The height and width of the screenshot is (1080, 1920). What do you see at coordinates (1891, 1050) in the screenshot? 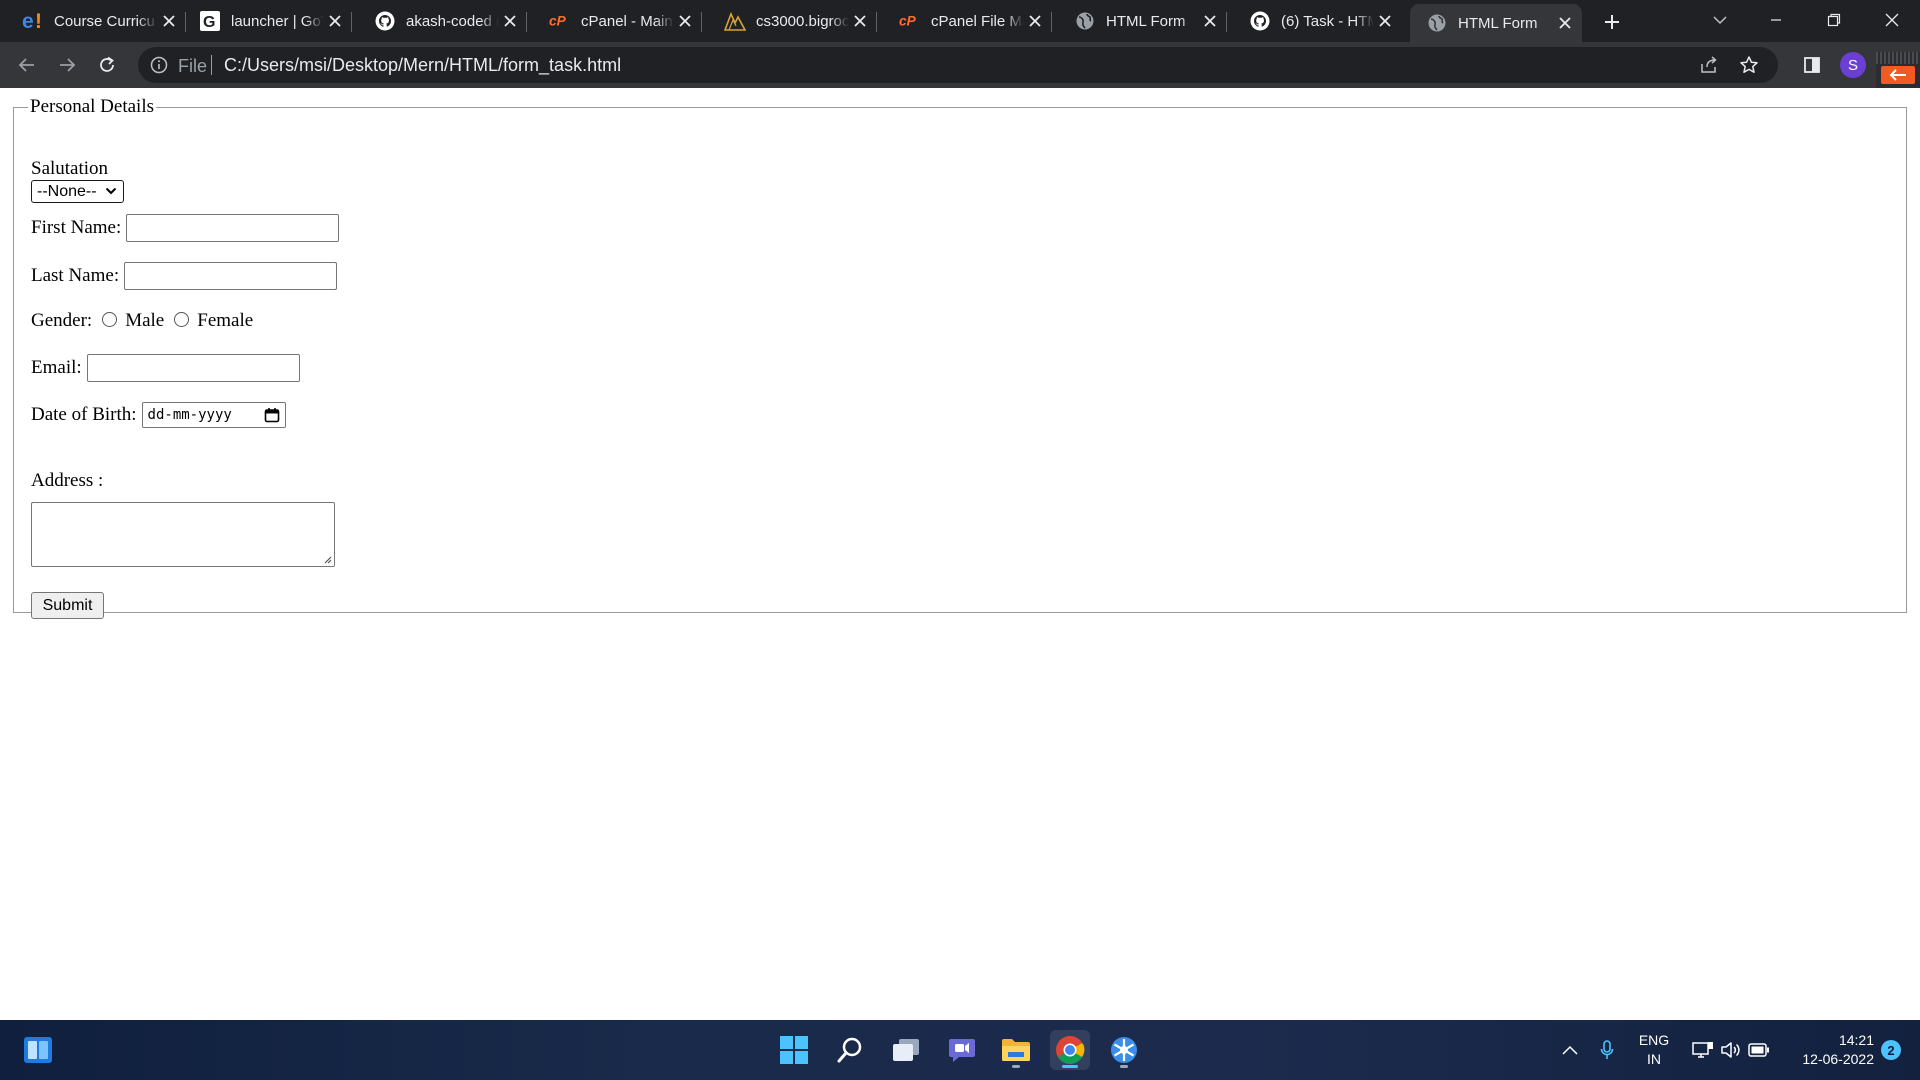
I see `notification-center-button: 2` at bounding box center [1891, 1050].